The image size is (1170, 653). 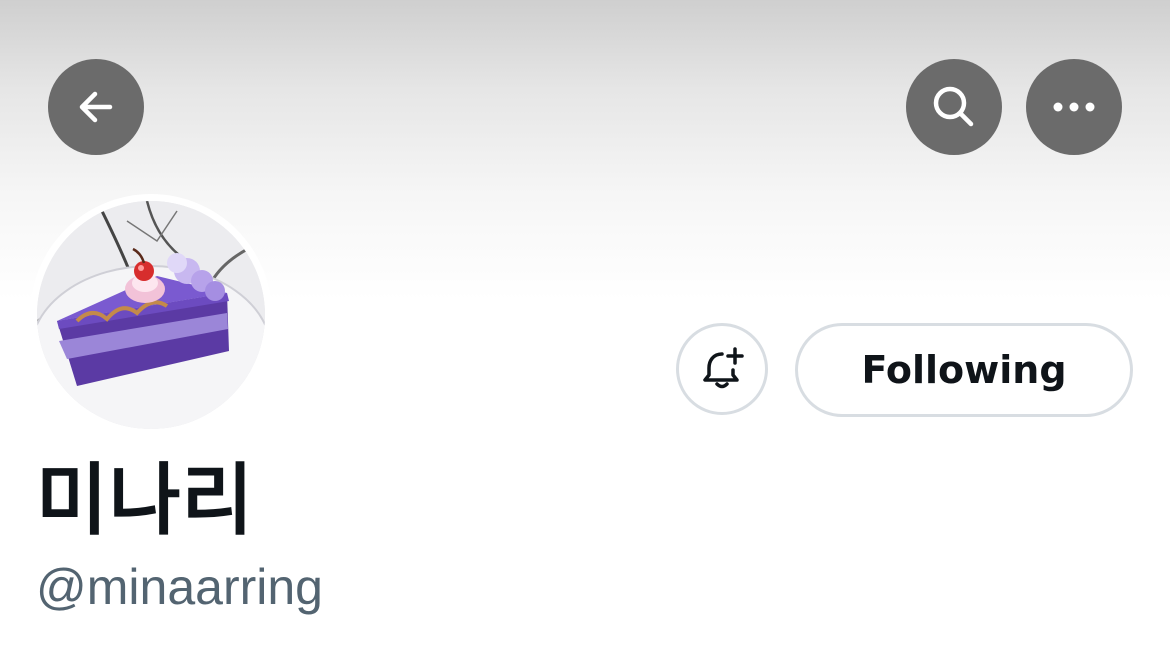 I want to click on user-handle: @minaarring, so click(x=179, y=587).